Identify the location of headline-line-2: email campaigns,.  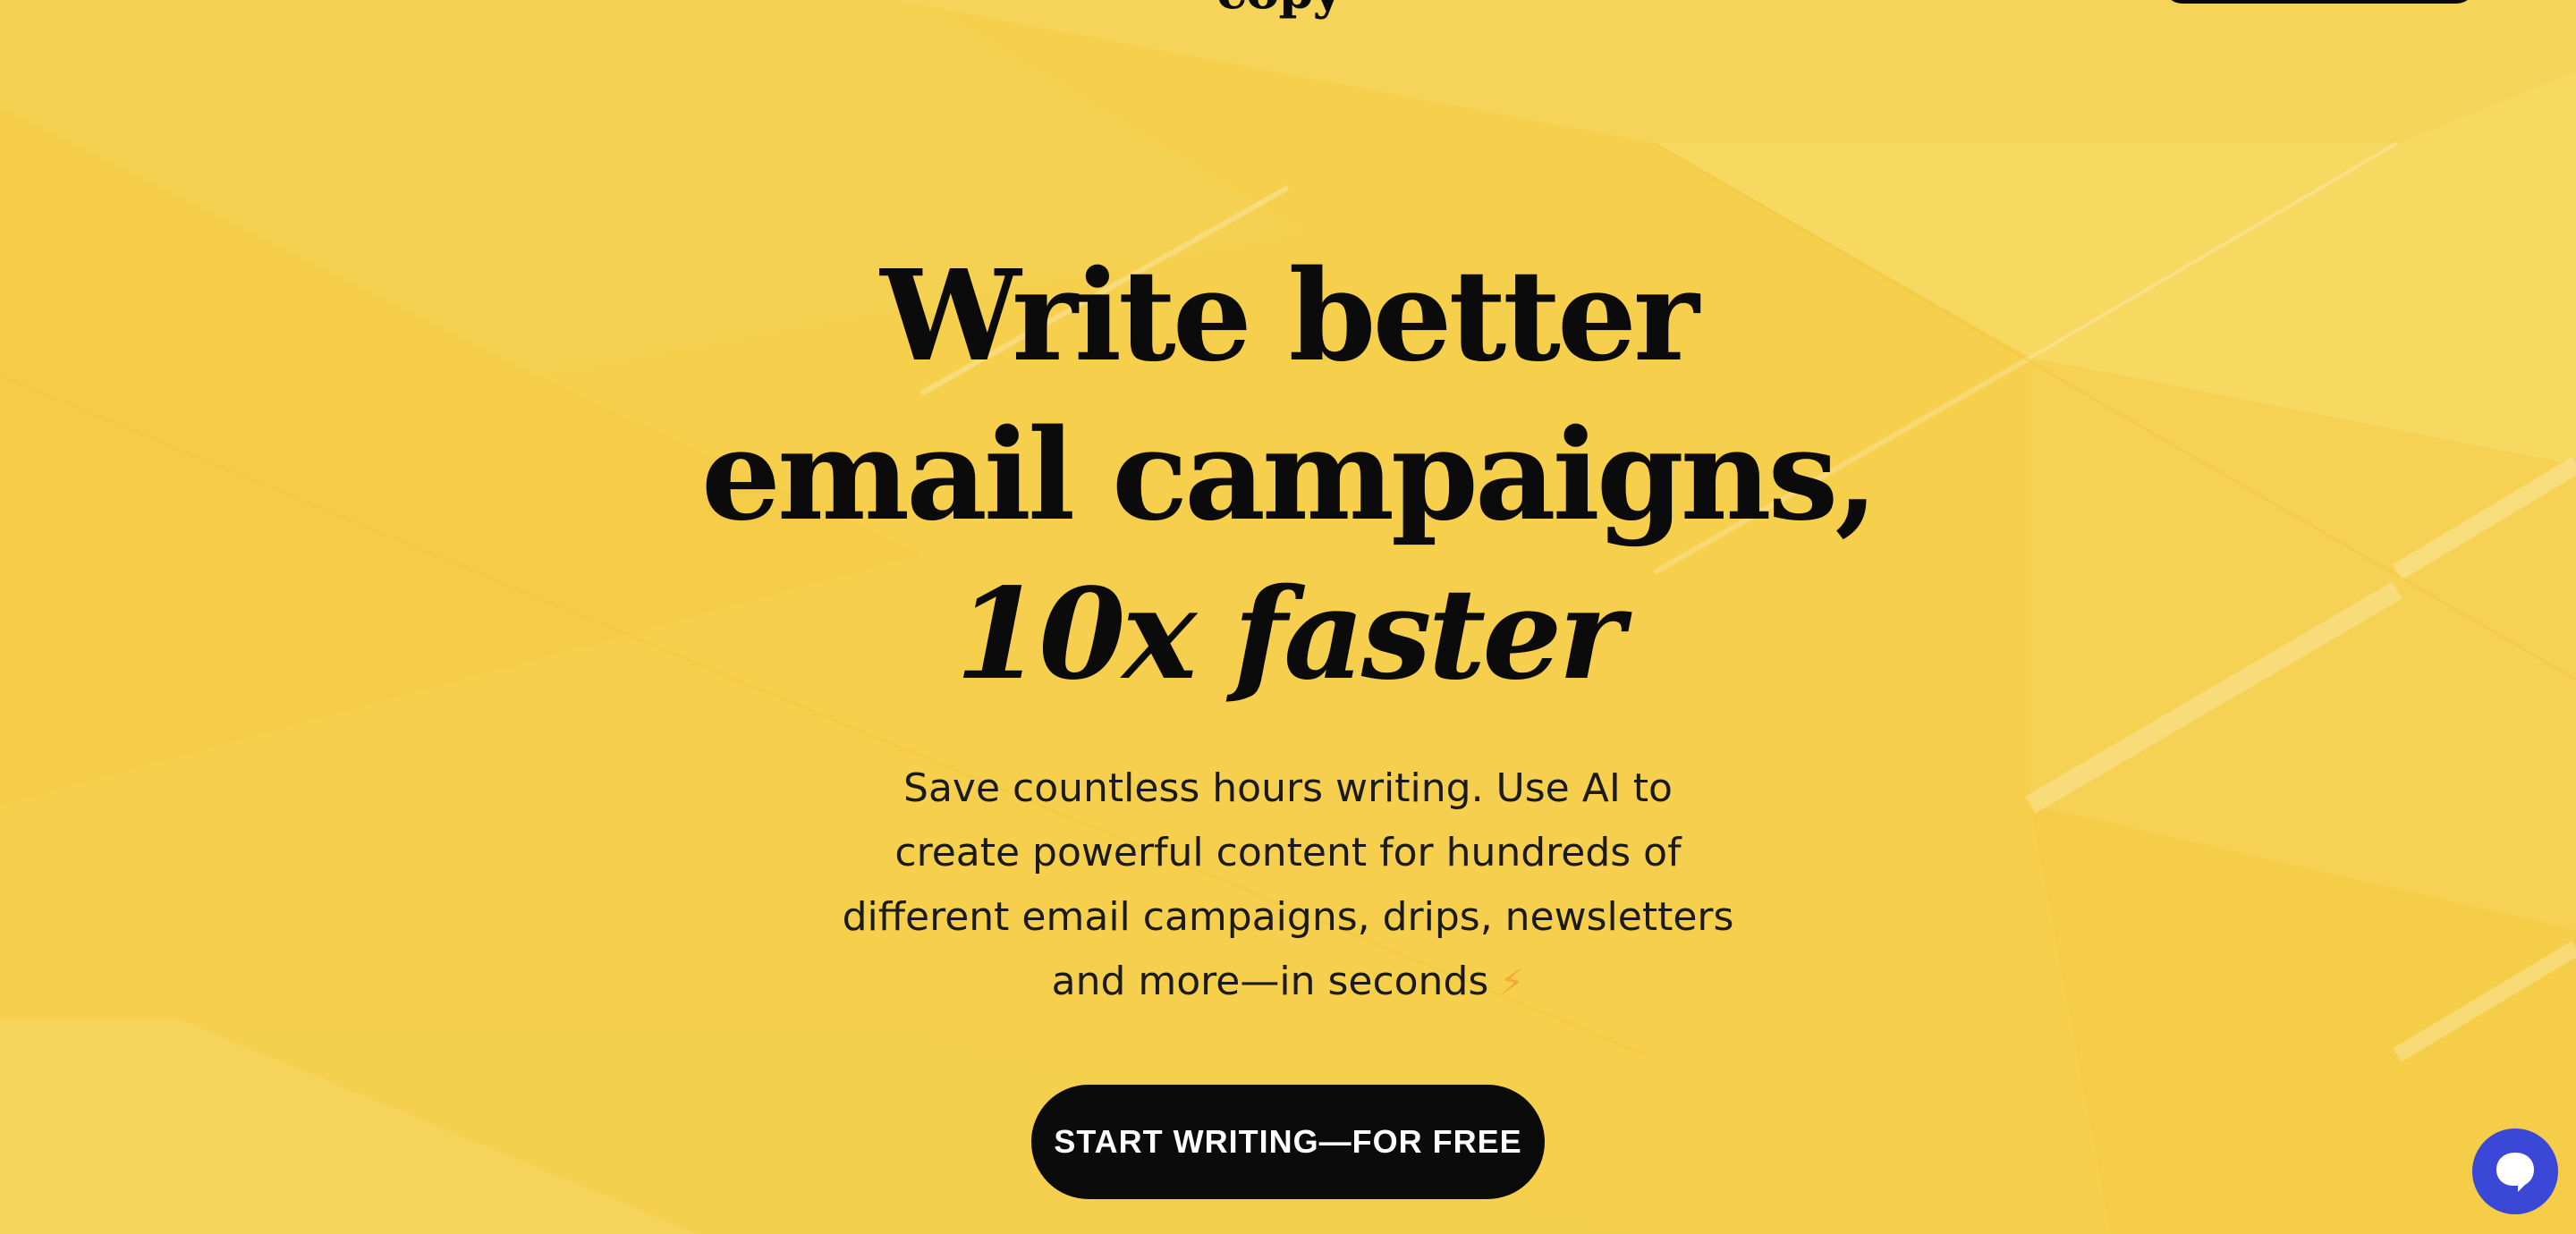
(1289, 475).